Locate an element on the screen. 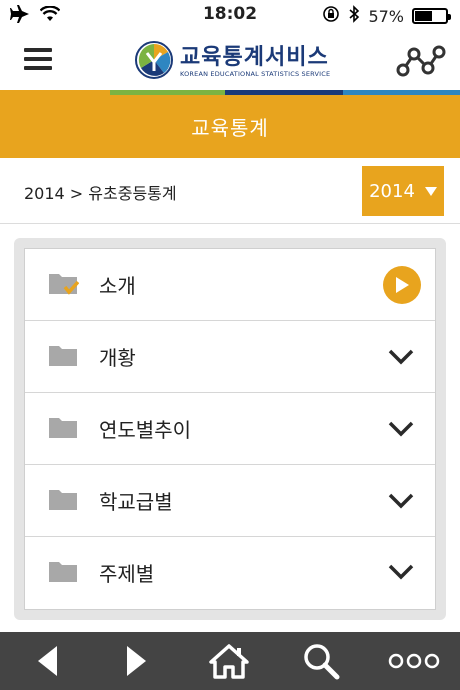  battery-percent: 57% is located at coordinates (386, 16).